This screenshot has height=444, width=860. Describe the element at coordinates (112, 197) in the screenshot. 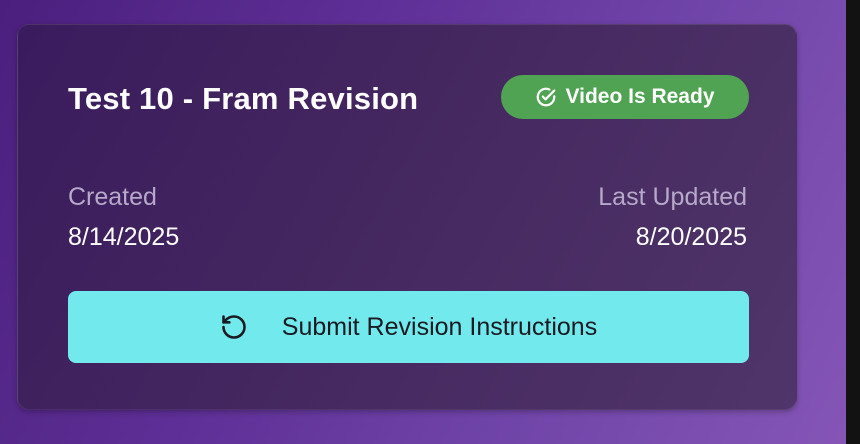

I see `created-label: Created` at that location.